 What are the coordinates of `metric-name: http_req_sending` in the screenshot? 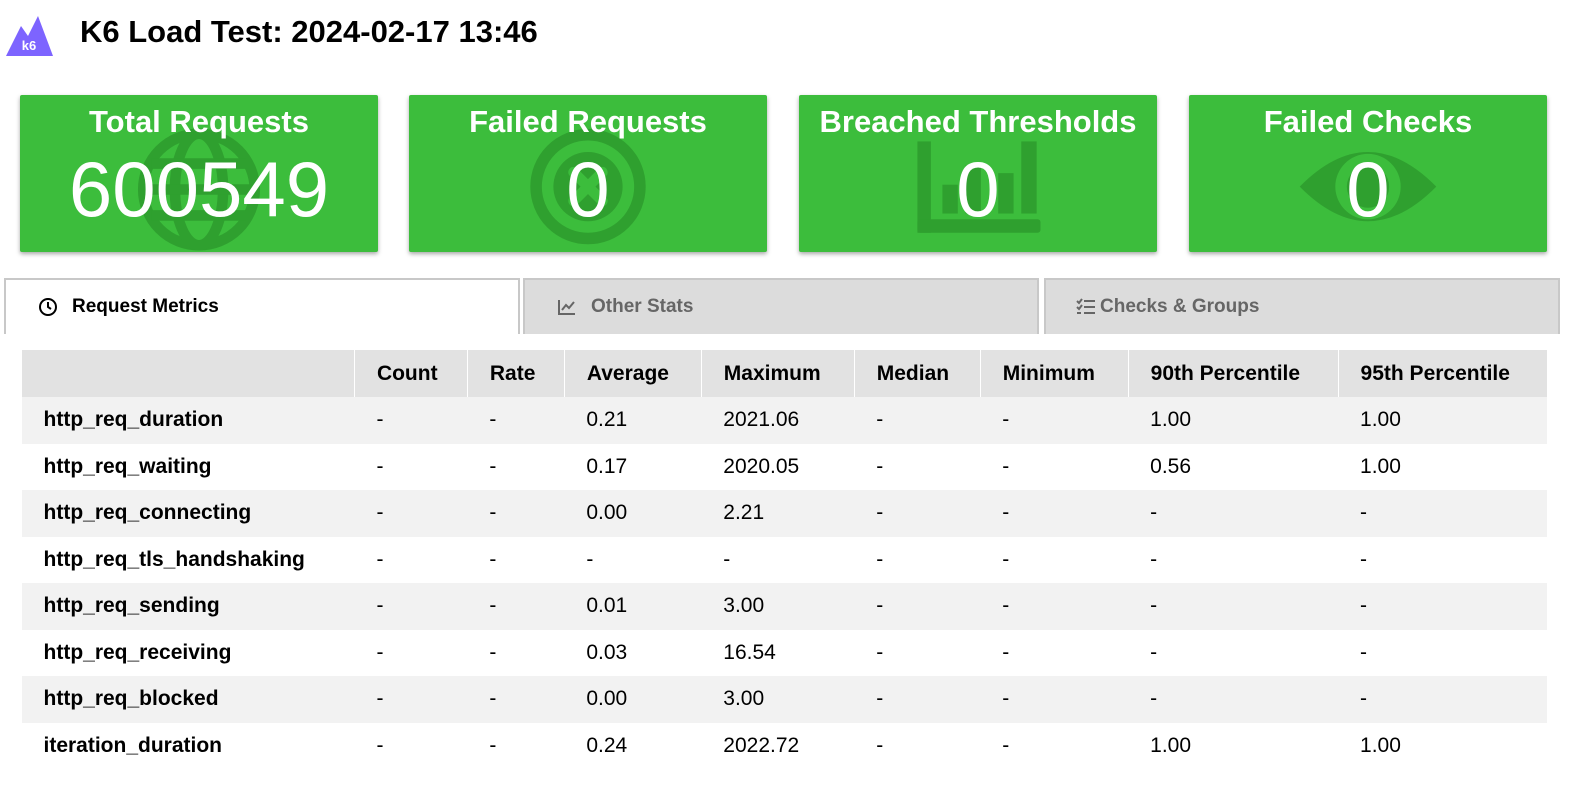 It's located at (188, 606).